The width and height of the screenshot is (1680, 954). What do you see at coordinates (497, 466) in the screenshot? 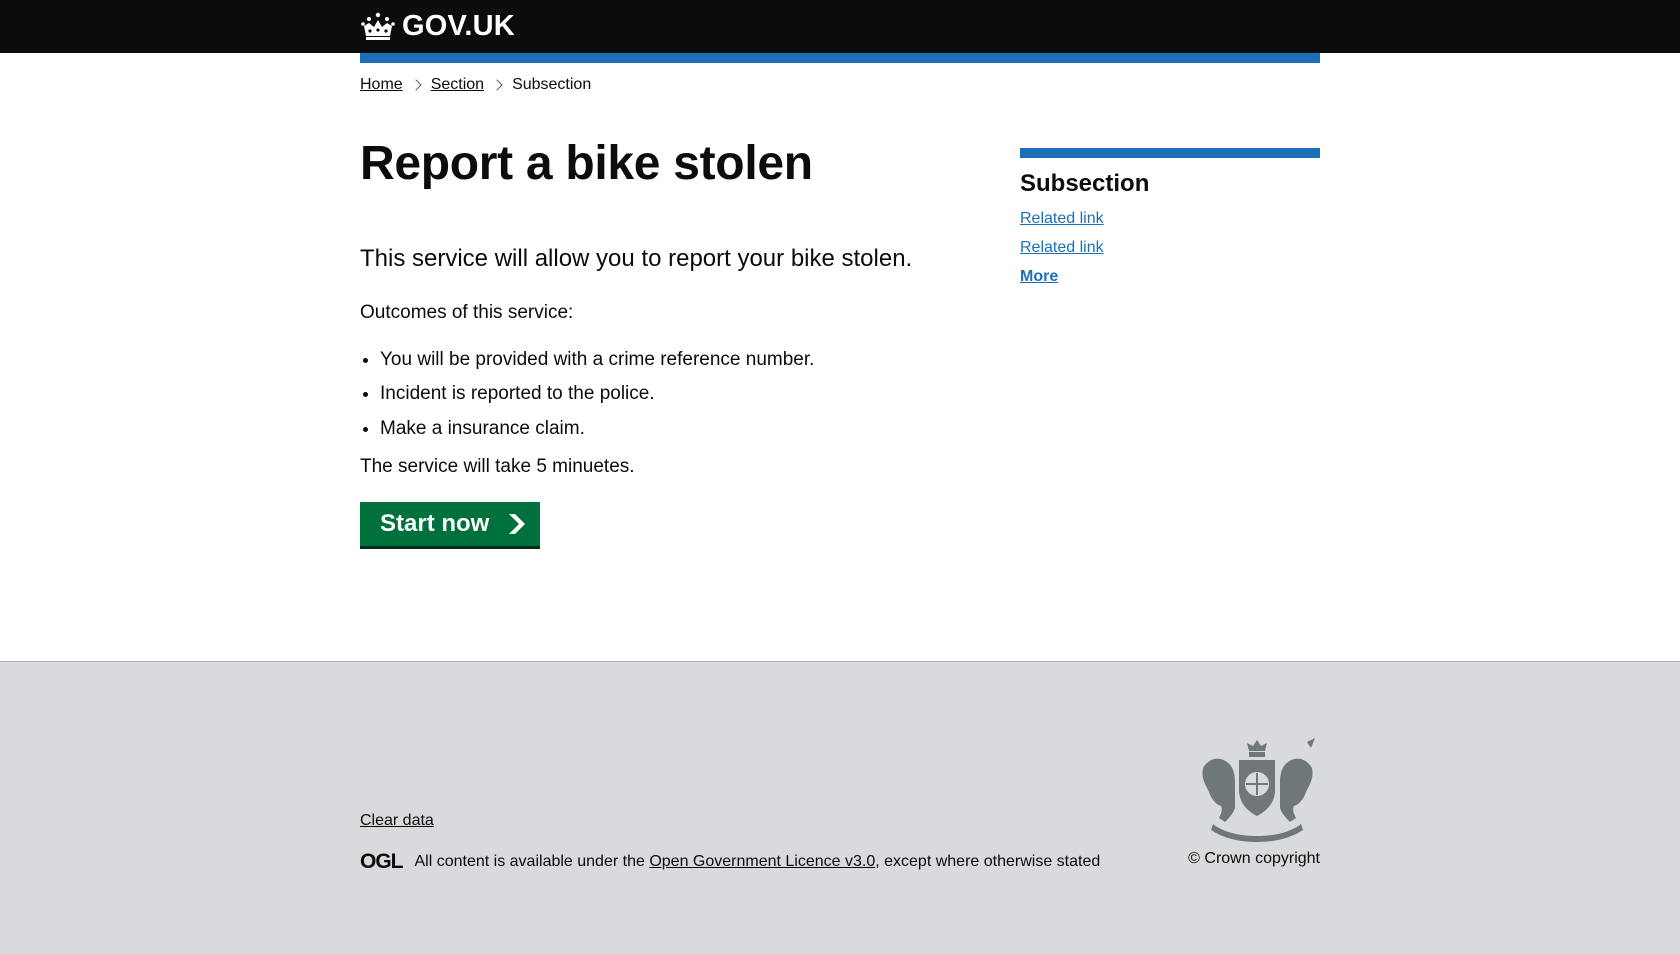
I see `duration-text: The service will take 5 minuetes.` at bounding box center [497, 466].